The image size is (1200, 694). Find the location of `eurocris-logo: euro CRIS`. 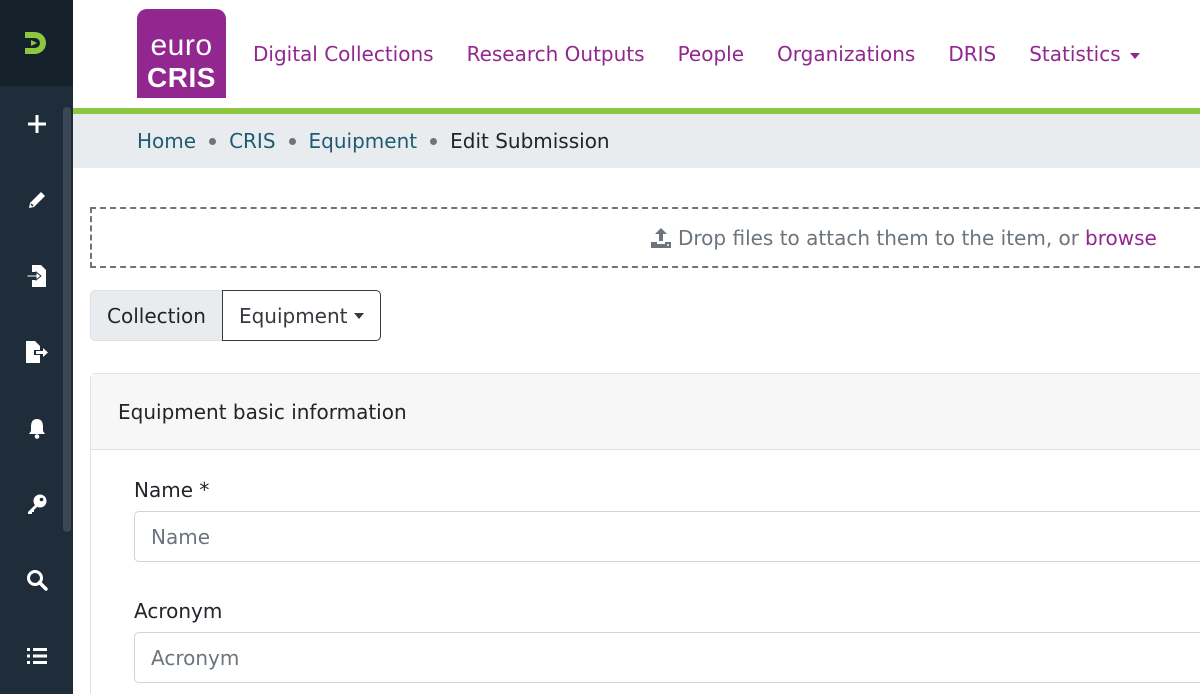

eurocris-logo: euro CRIS is located at coordinates (181, 53).